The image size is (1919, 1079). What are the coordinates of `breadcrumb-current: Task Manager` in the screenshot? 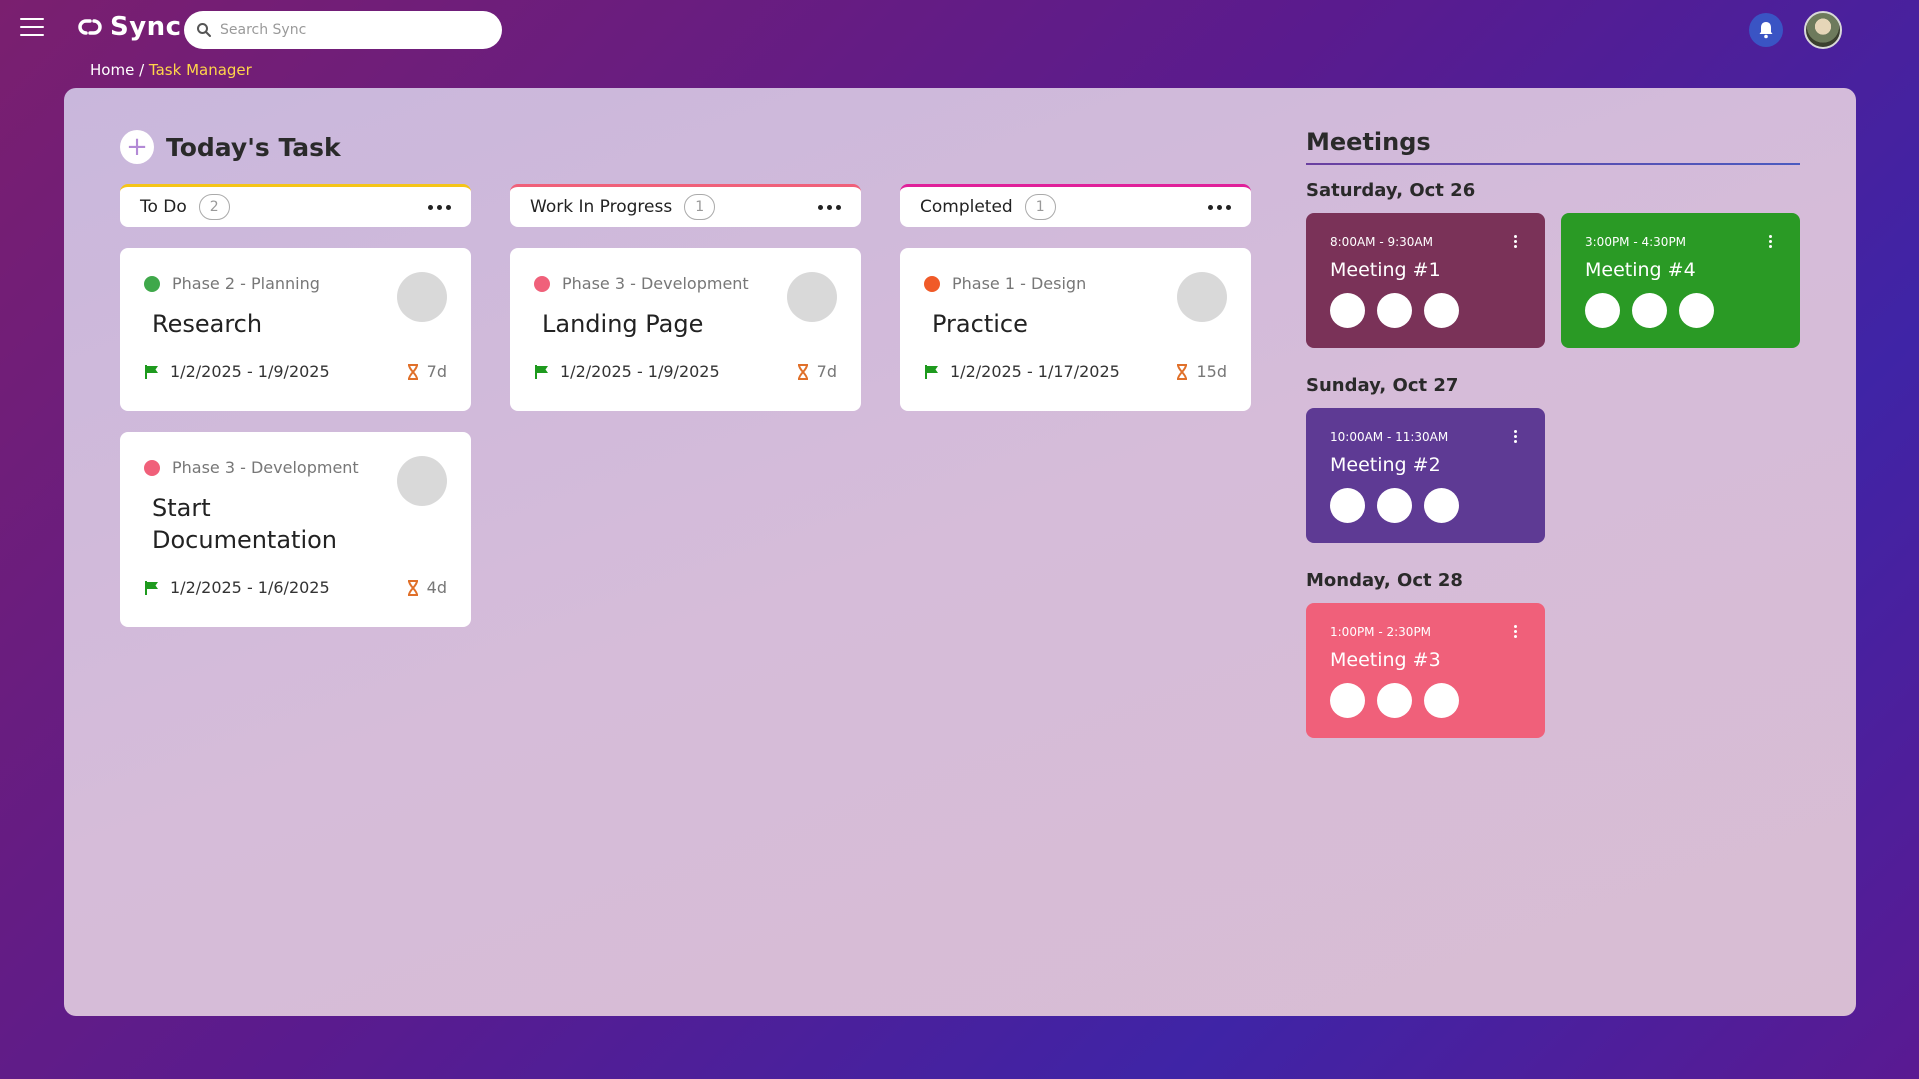 It's located at (200, 70).